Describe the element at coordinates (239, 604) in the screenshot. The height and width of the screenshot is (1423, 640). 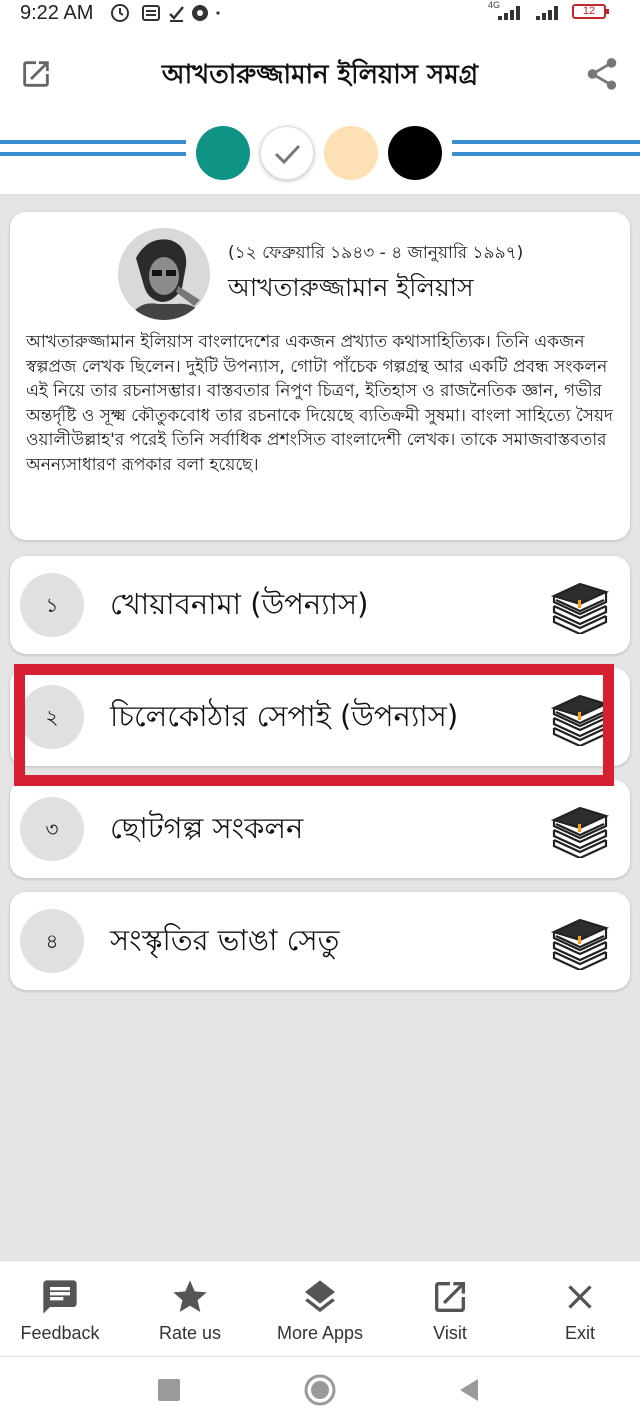
I see `book-title: খোয়াবনামা (উপন্যাস)` at that location.